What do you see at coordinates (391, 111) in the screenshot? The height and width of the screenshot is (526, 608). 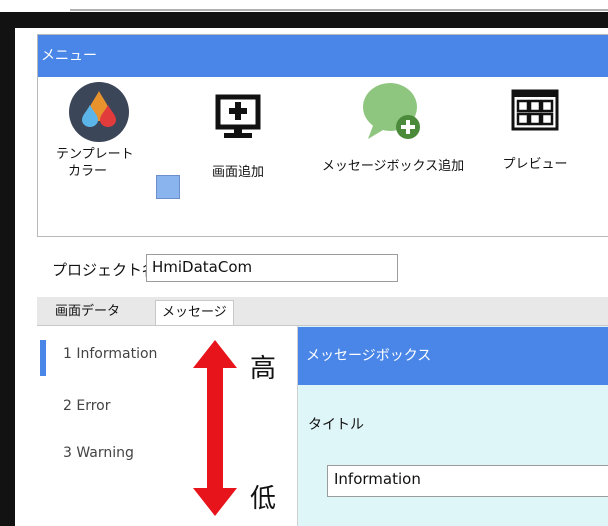 I see `add-message-icon` at bounding box center [391, 111].